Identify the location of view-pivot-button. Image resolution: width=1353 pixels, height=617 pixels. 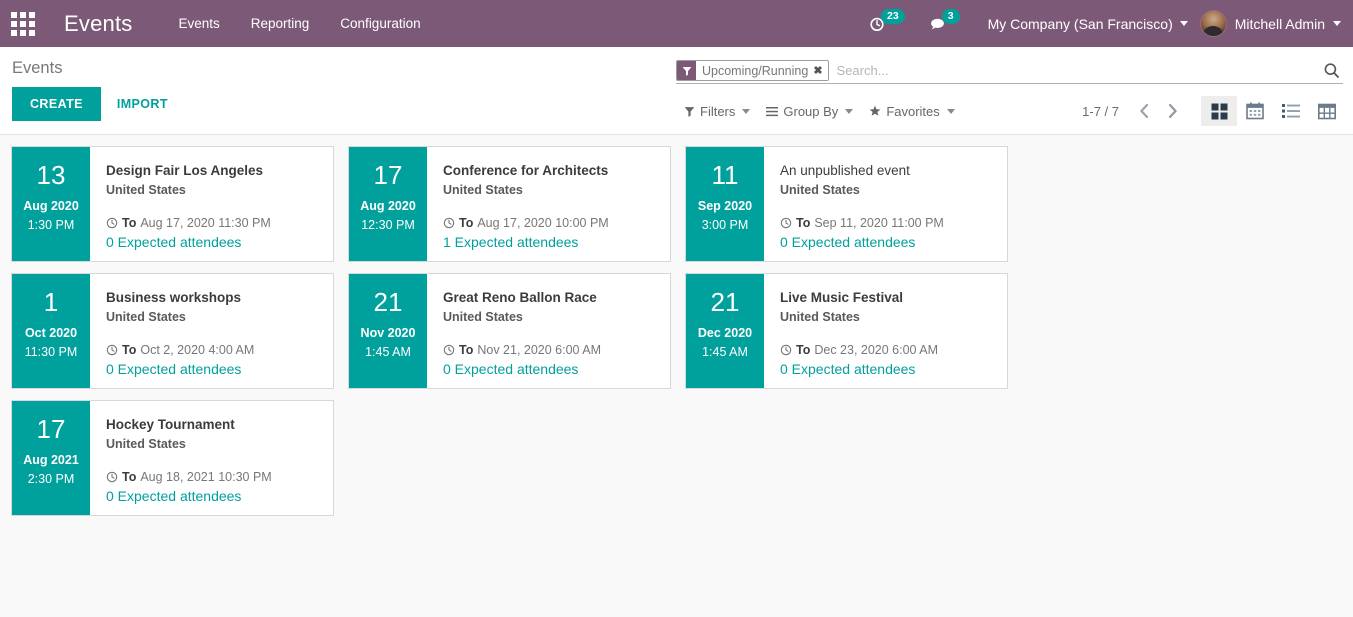
(1327, 111).